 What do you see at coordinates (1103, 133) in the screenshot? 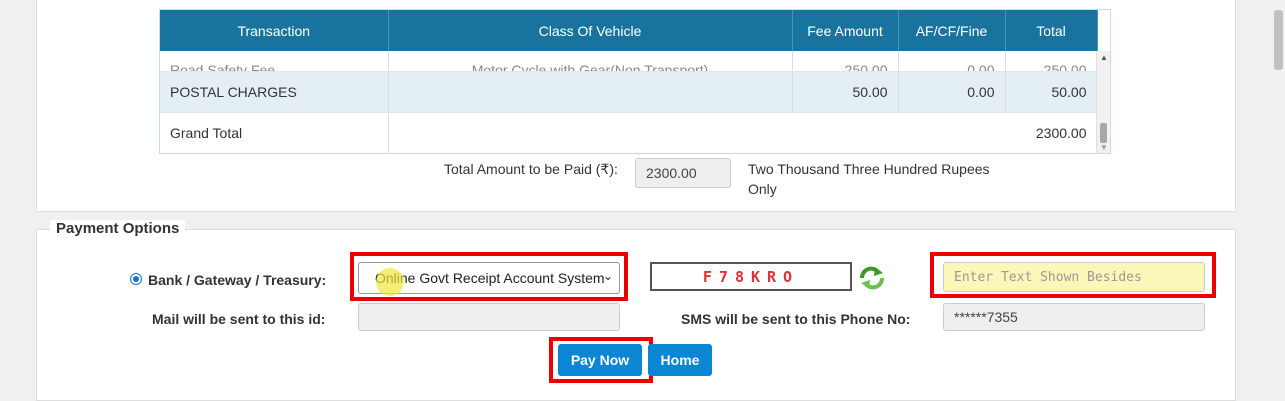
I see `scrollbar-thumb` at bounding box center [1103, 133].